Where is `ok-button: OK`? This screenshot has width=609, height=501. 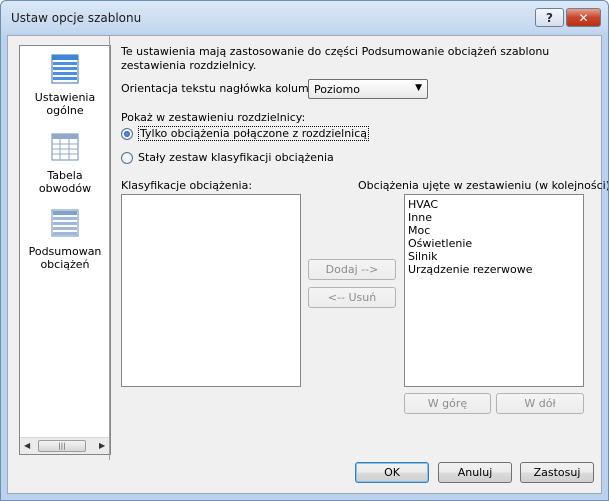 ok-button: OK is located at coordinates (392, 472).